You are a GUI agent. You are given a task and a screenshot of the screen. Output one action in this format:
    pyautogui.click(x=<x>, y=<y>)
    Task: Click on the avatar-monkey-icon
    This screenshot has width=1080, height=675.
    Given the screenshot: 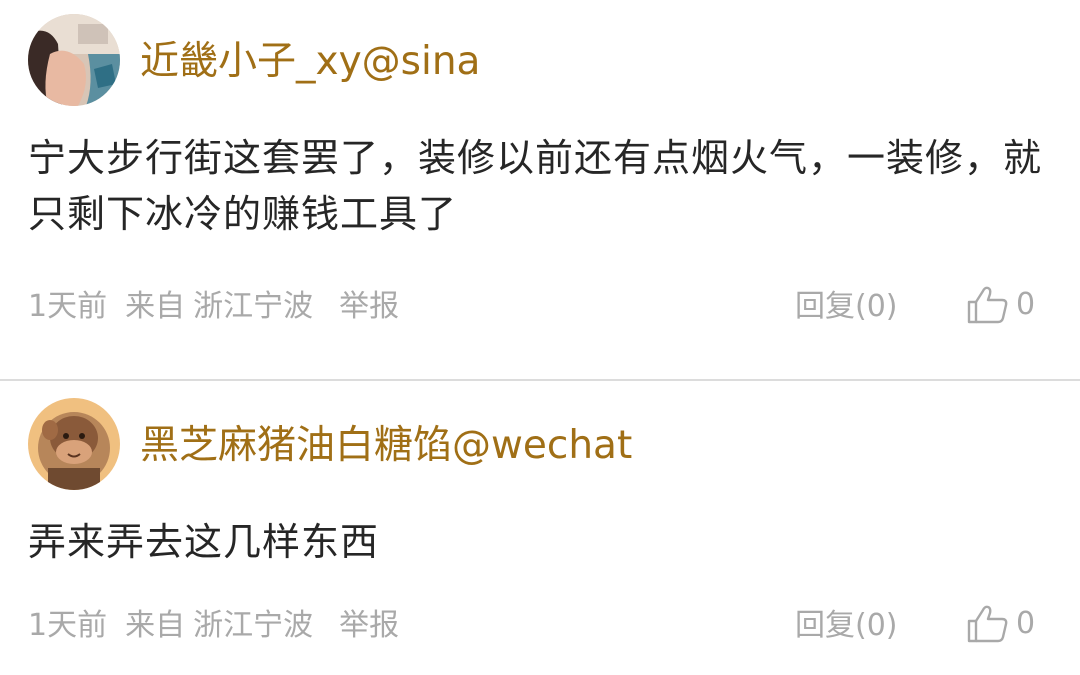 What is the action you would take?
    pyautogui.click(x=74, y=444)
    